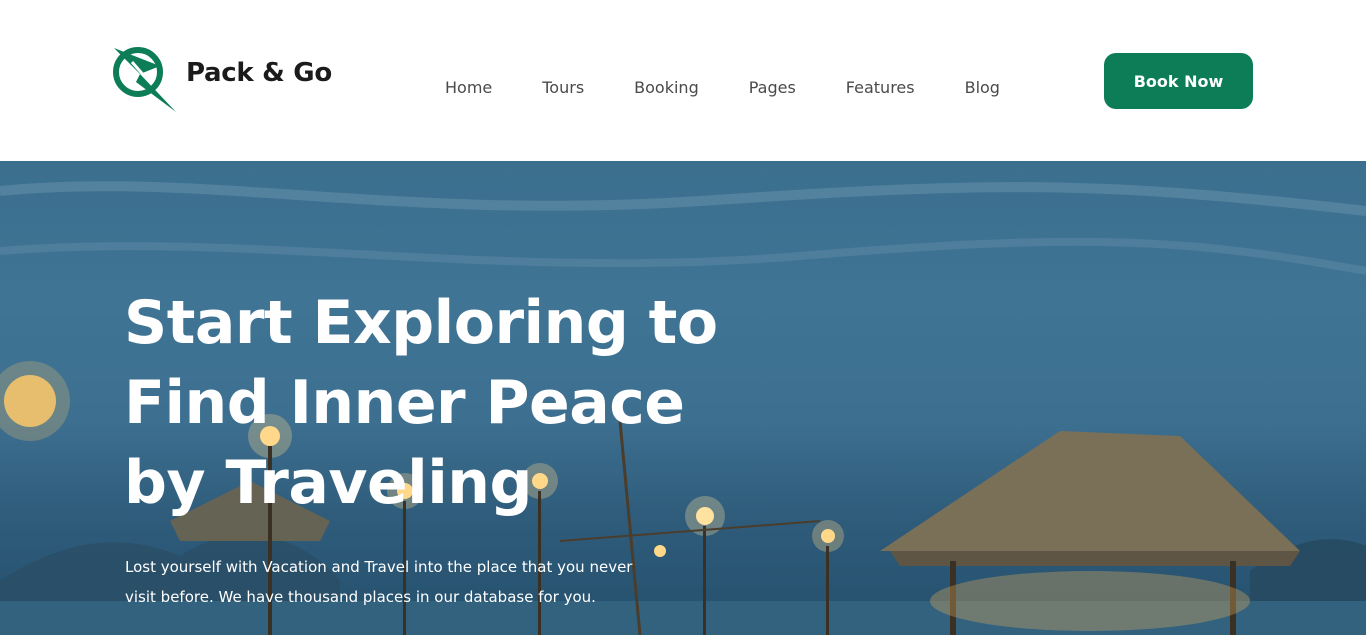 The width and height of the screenshot is (1366, 635). What do you see at coordinates (563, 87) in the screenshot?
I see `nav-tours: Tours` at bounding box center [563, 87].